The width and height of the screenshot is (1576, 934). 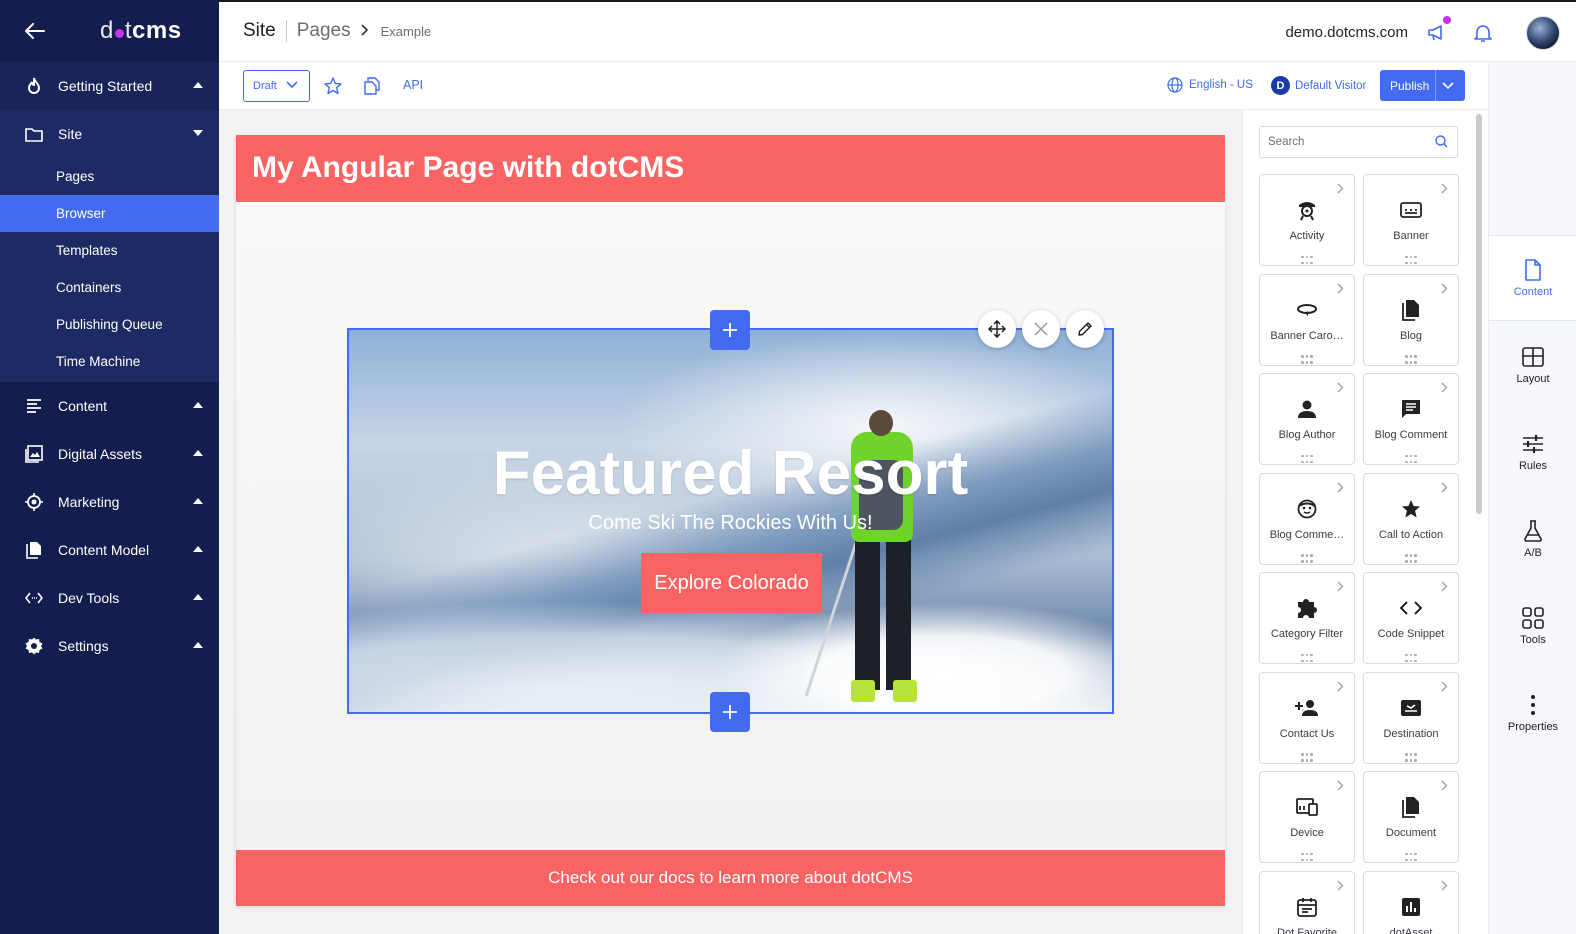 I want to click on palette-card: Category Filter, so click(x=1307, y=618).